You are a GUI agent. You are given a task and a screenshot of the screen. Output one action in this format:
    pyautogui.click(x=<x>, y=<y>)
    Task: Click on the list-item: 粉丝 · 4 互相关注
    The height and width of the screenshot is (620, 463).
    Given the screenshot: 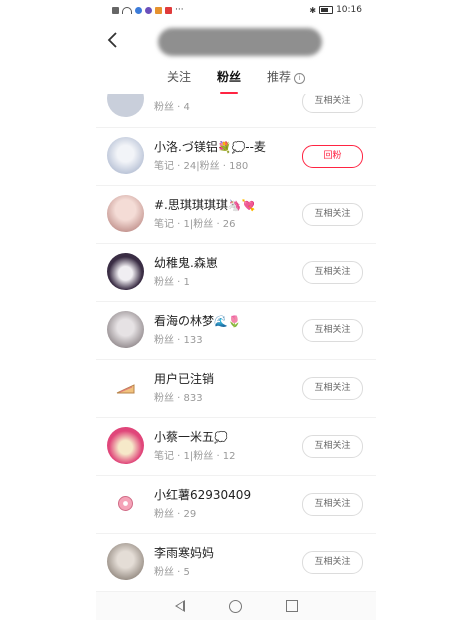 What is the action you would take?
    pyautogui.click(x=236, y=111)
    